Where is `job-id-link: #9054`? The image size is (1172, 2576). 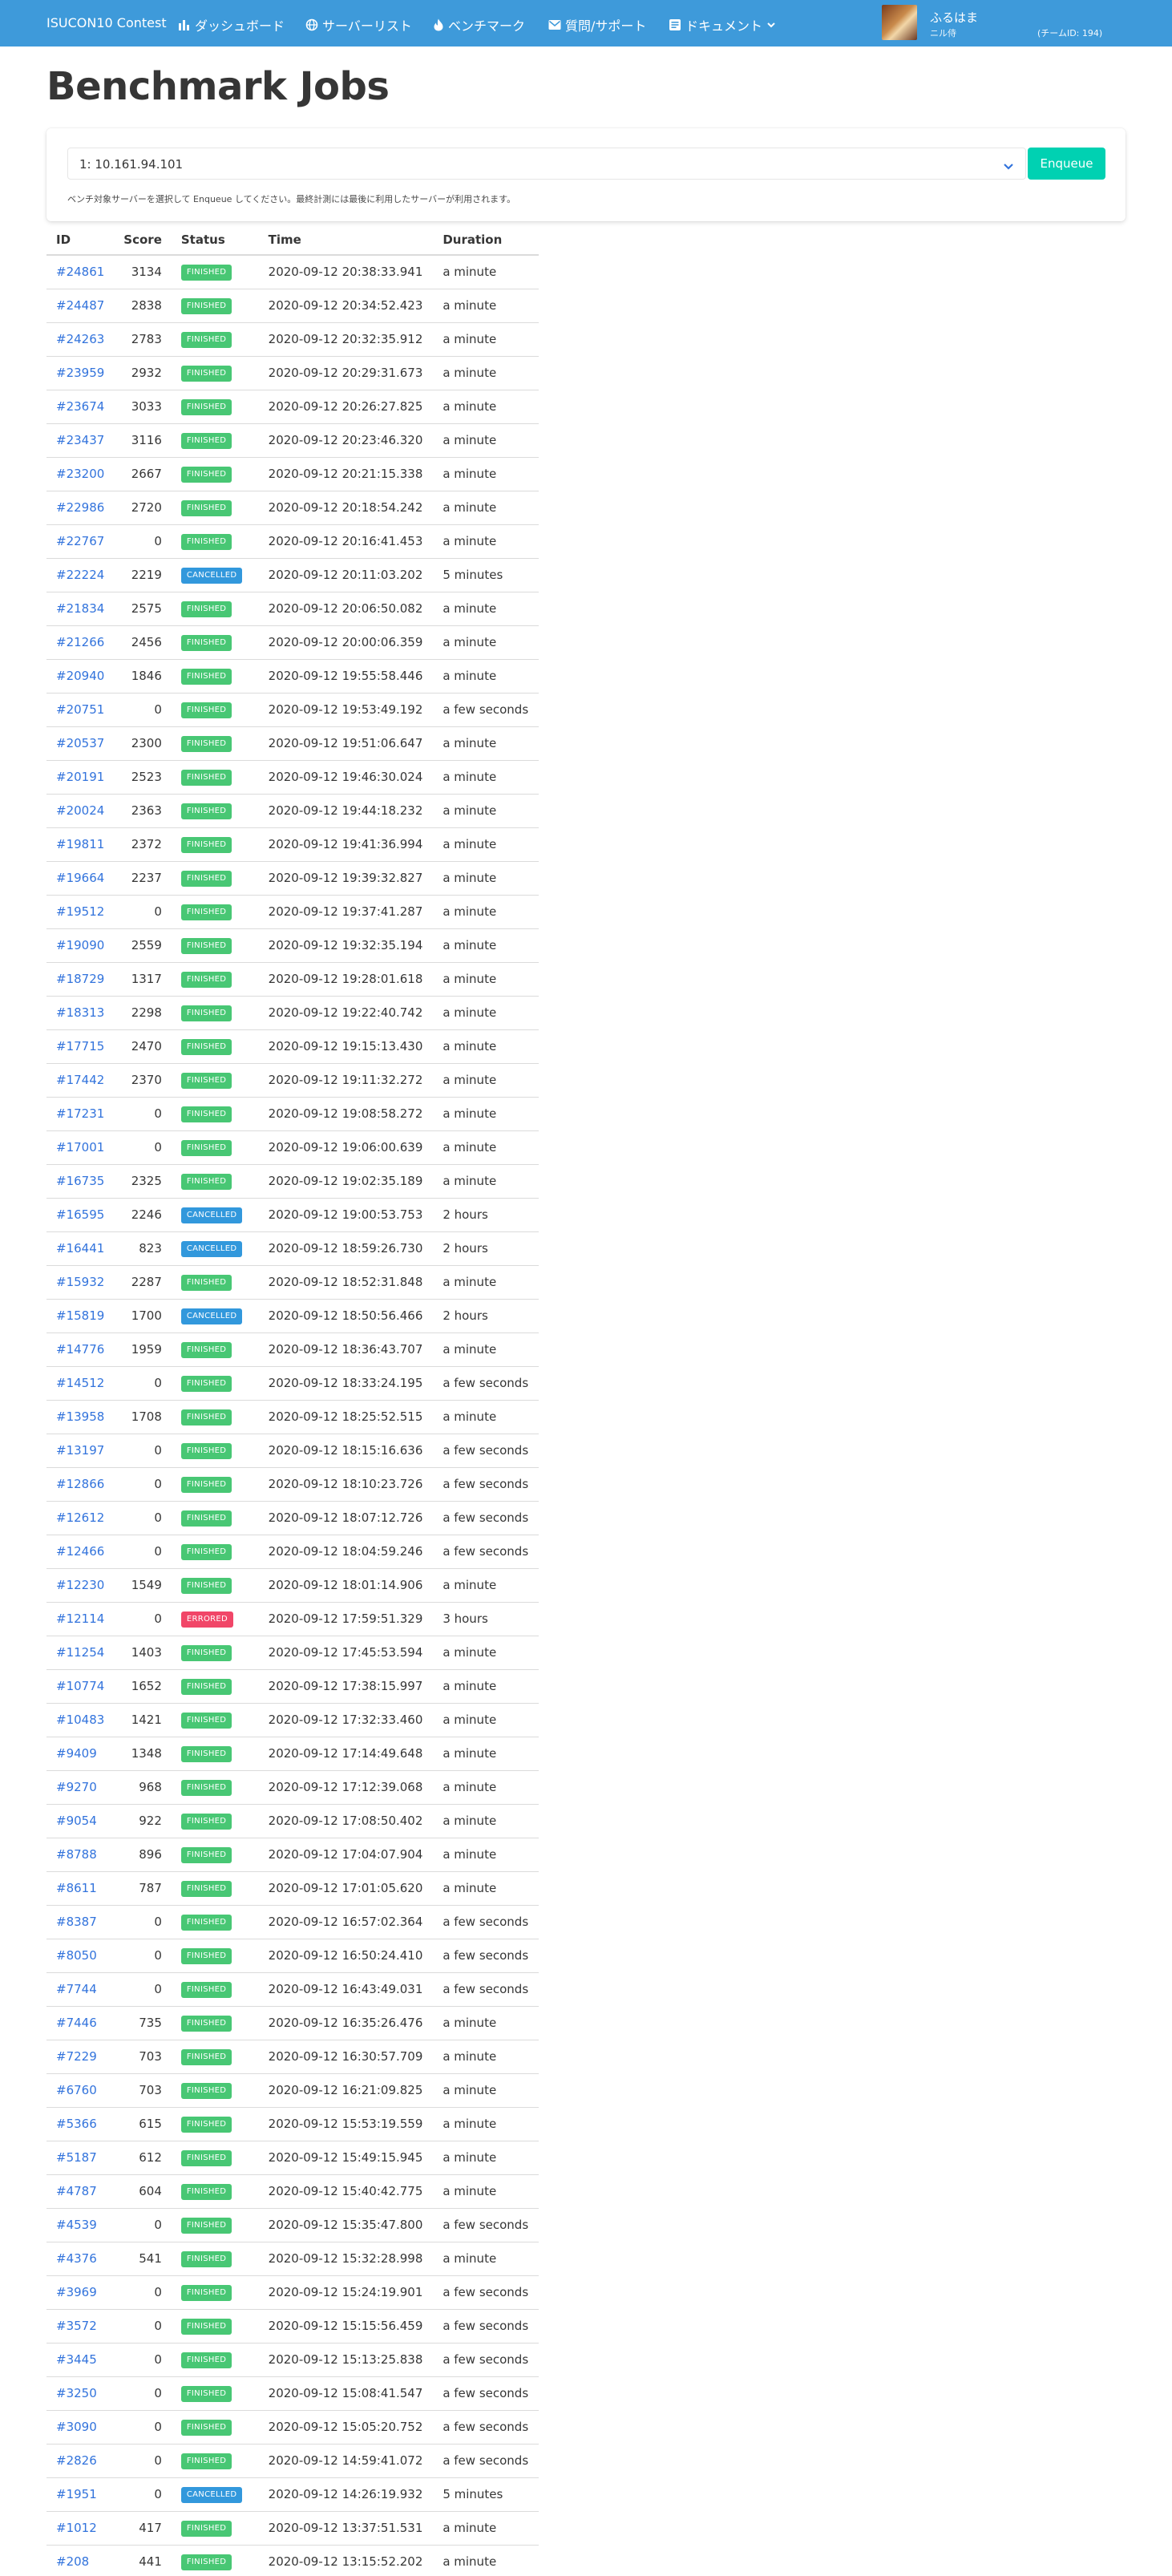 job-id-link: #9054 is located at coordinates (76, 1821).